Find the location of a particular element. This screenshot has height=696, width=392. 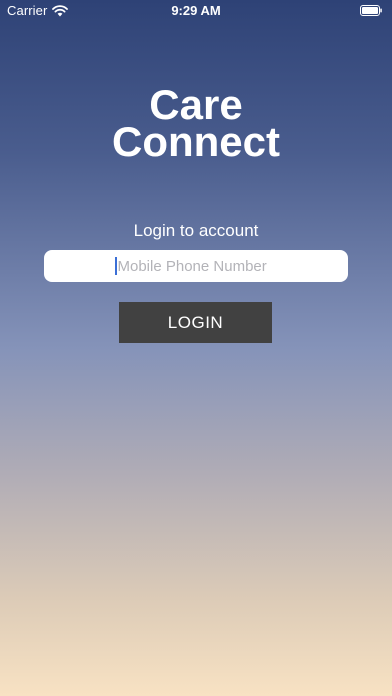

login-heading: Login to account is located at coordinates (196, 230).